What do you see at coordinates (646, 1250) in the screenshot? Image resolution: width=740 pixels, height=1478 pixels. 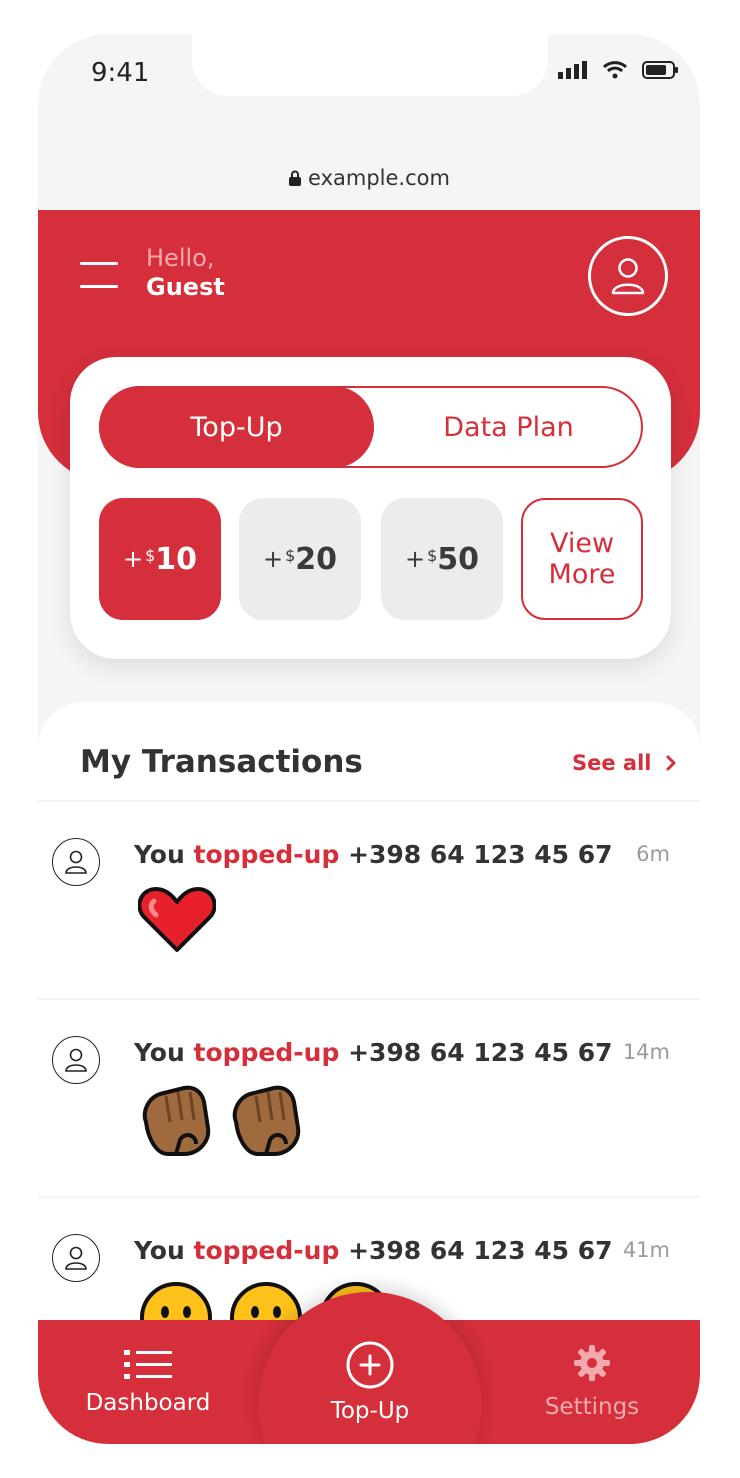 I see `transaction-time: 41m` at bounding box center [646, 1250].